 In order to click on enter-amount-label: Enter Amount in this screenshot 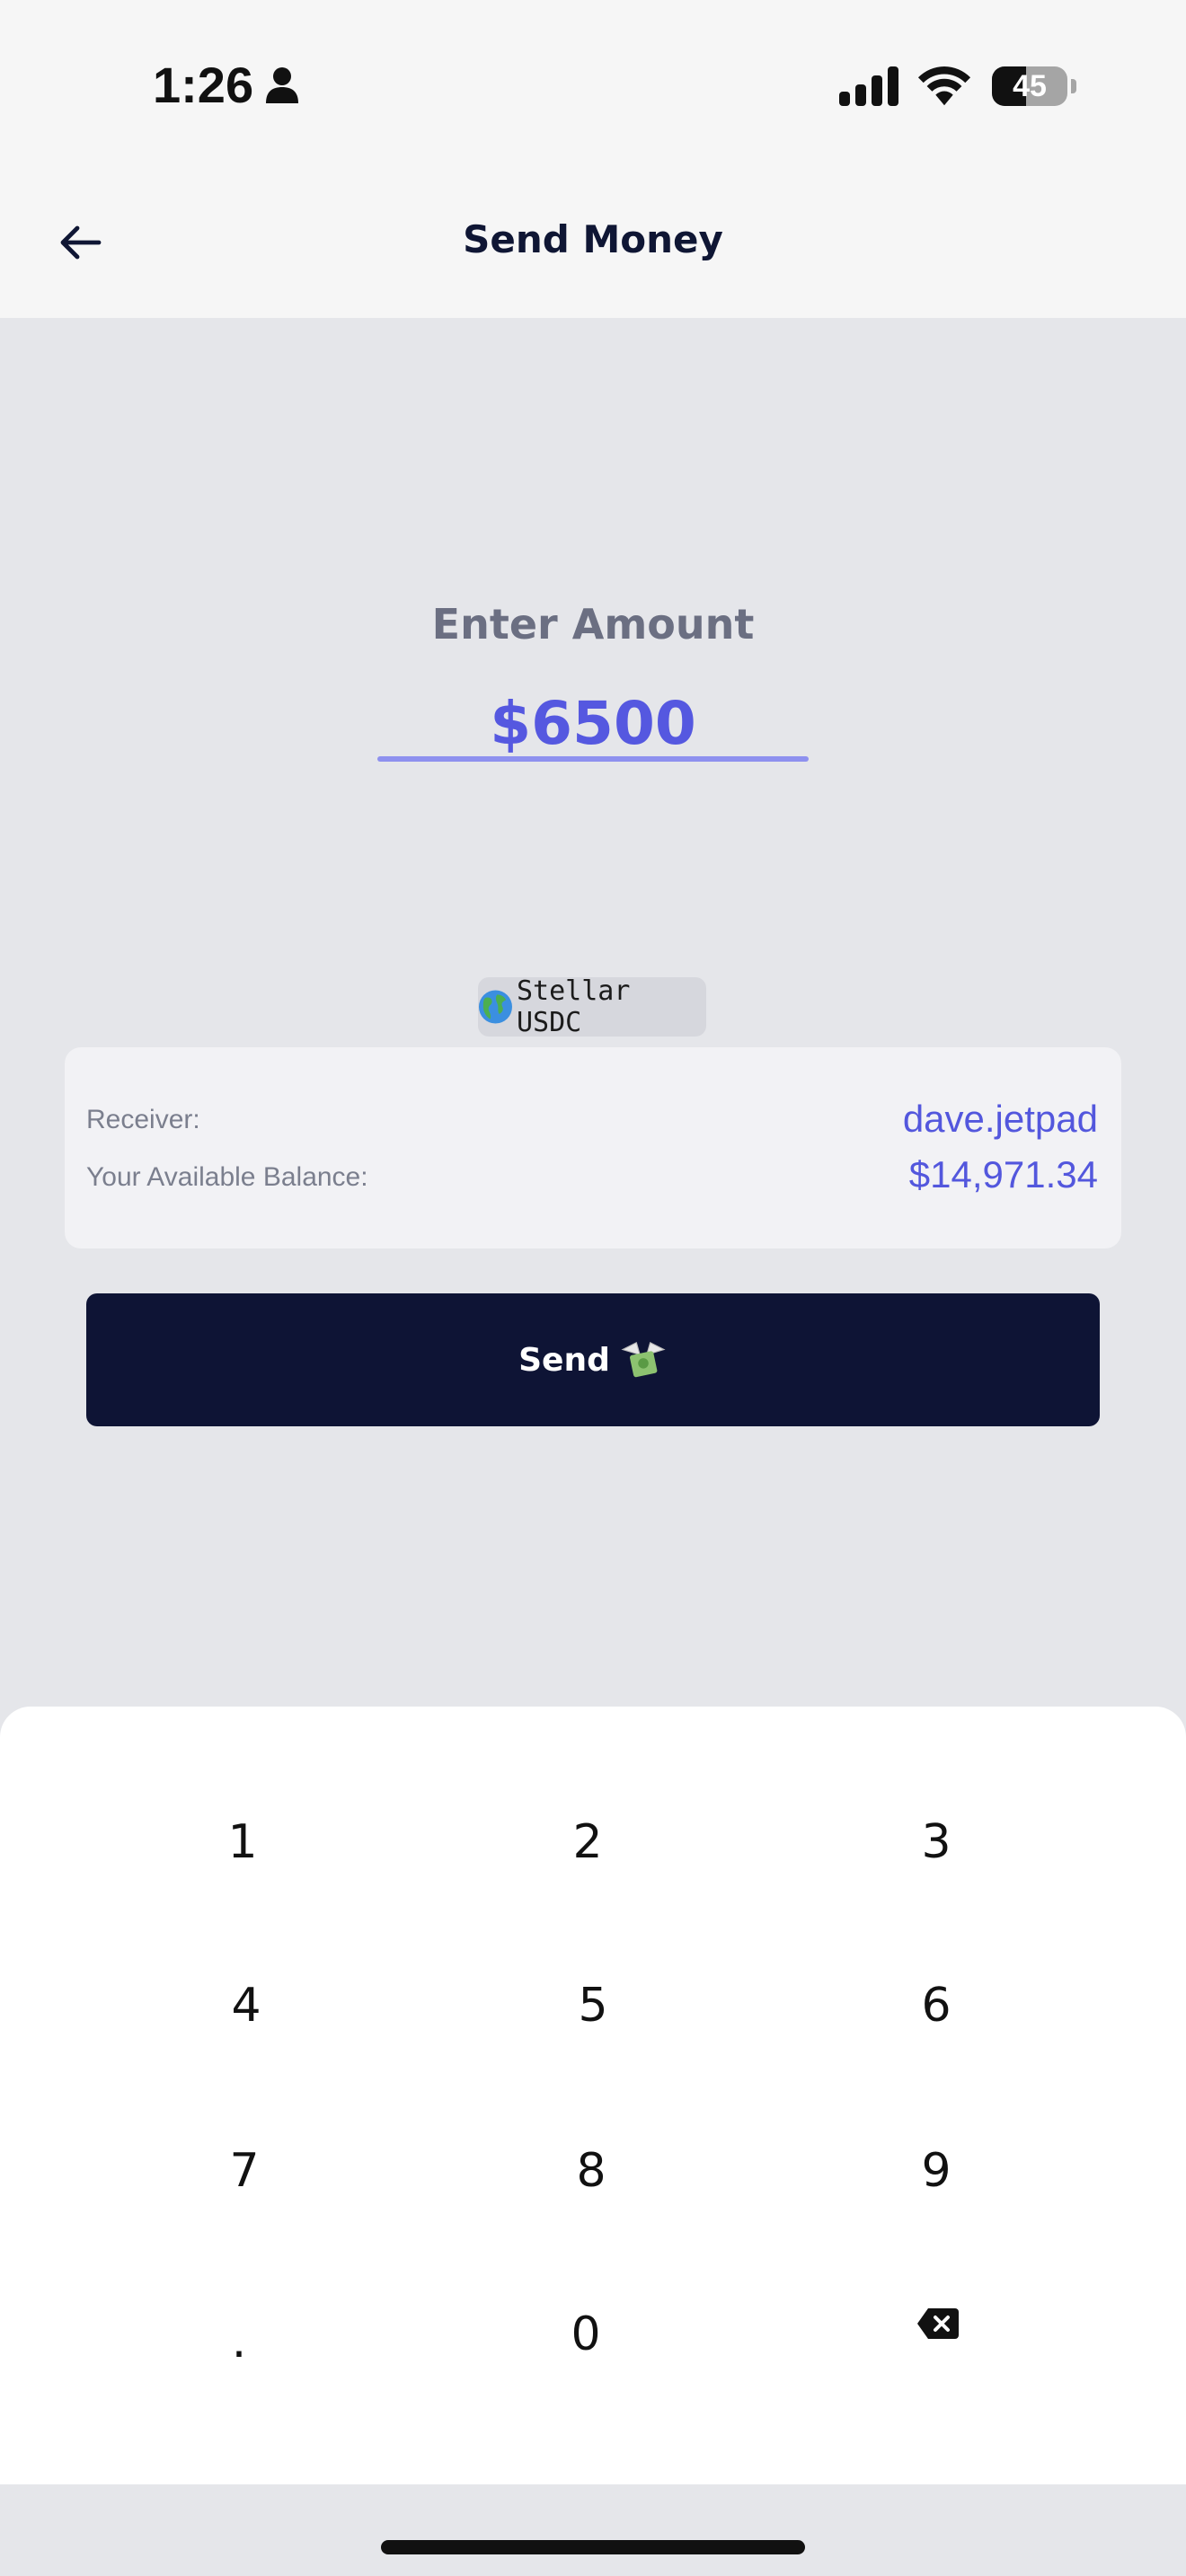, I will do `click(593, 624)`.